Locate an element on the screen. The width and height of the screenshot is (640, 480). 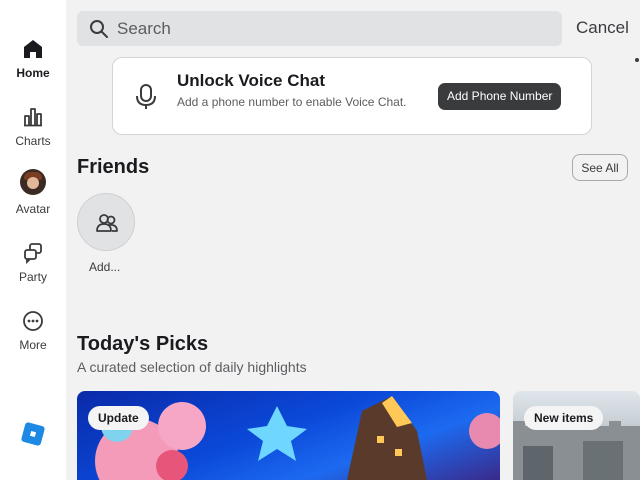
add-friends-button is located at coordinates (106, 222).